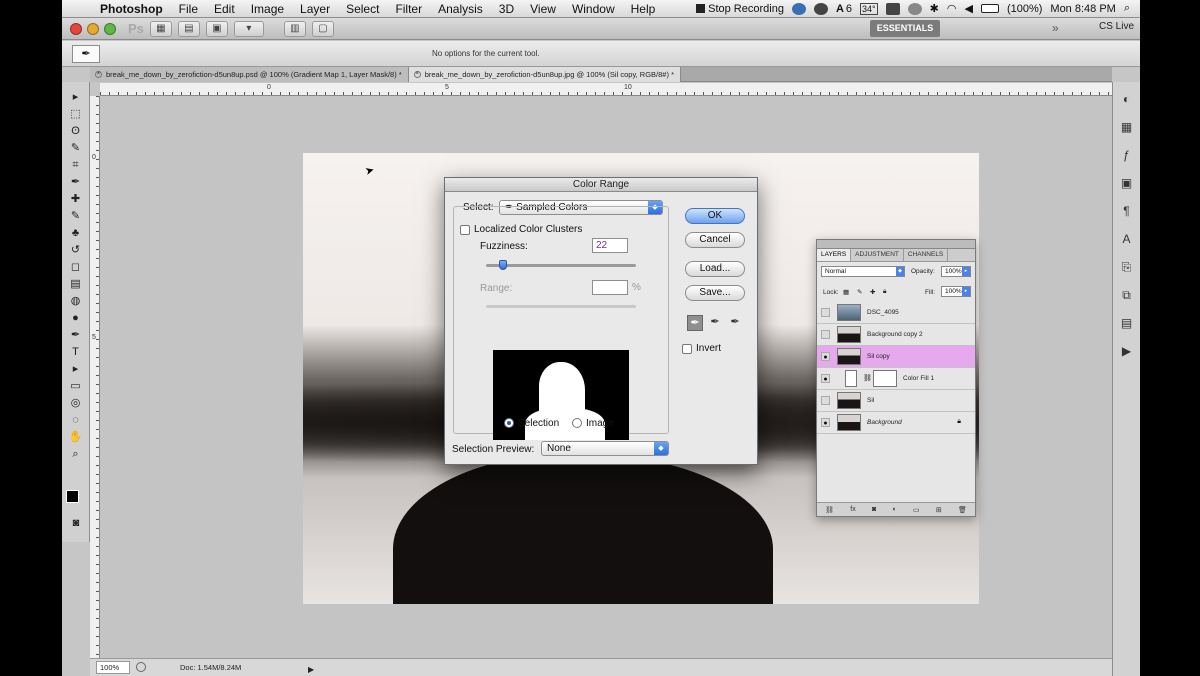  What do you see at coordinates (93, 28) in the screenshot?
I see `minimize-window-icon` at bounding box center [93, 28].